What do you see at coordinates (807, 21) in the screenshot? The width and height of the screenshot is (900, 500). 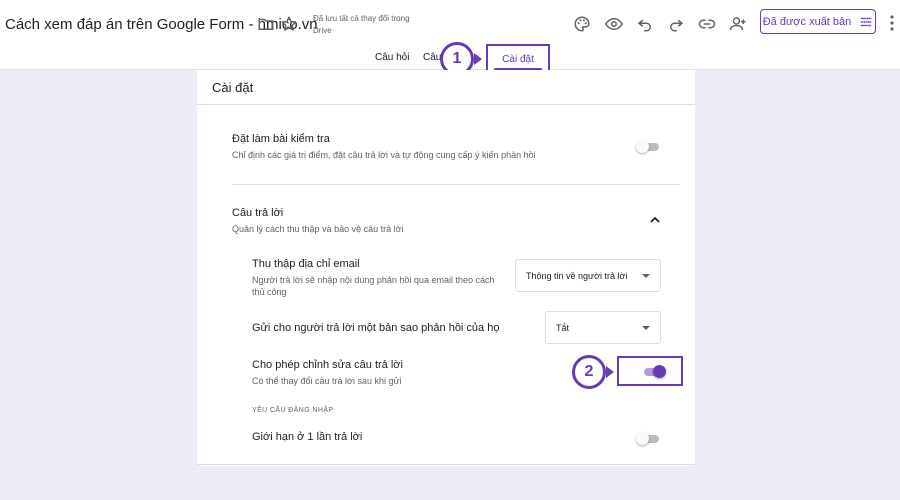 I see `published-button-label: Đã được xuất bản` at bounding box center [807, 21].